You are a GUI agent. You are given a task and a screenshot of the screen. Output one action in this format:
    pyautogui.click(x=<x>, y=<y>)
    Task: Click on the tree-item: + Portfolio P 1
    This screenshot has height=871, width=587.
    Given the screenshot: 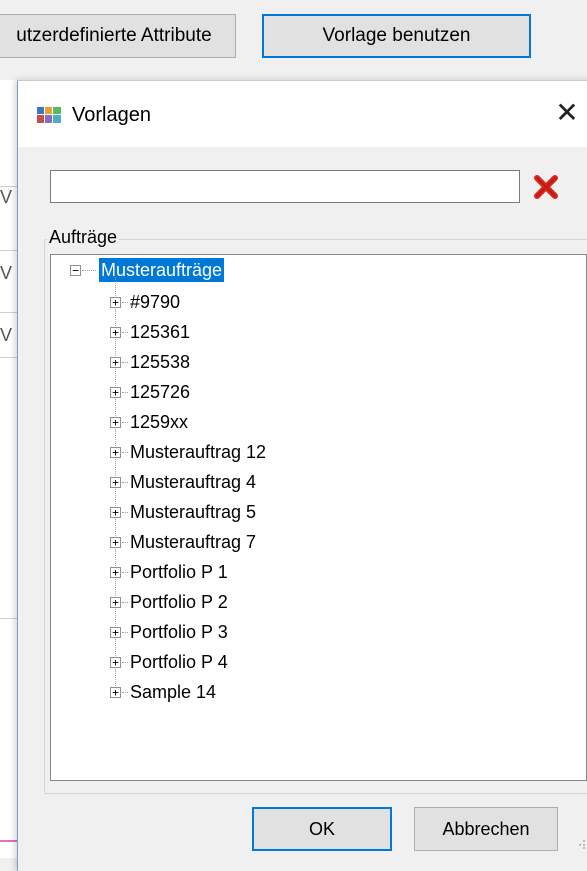 What is the action you would take?
    pyautogui.click(x=318, y=572)
    